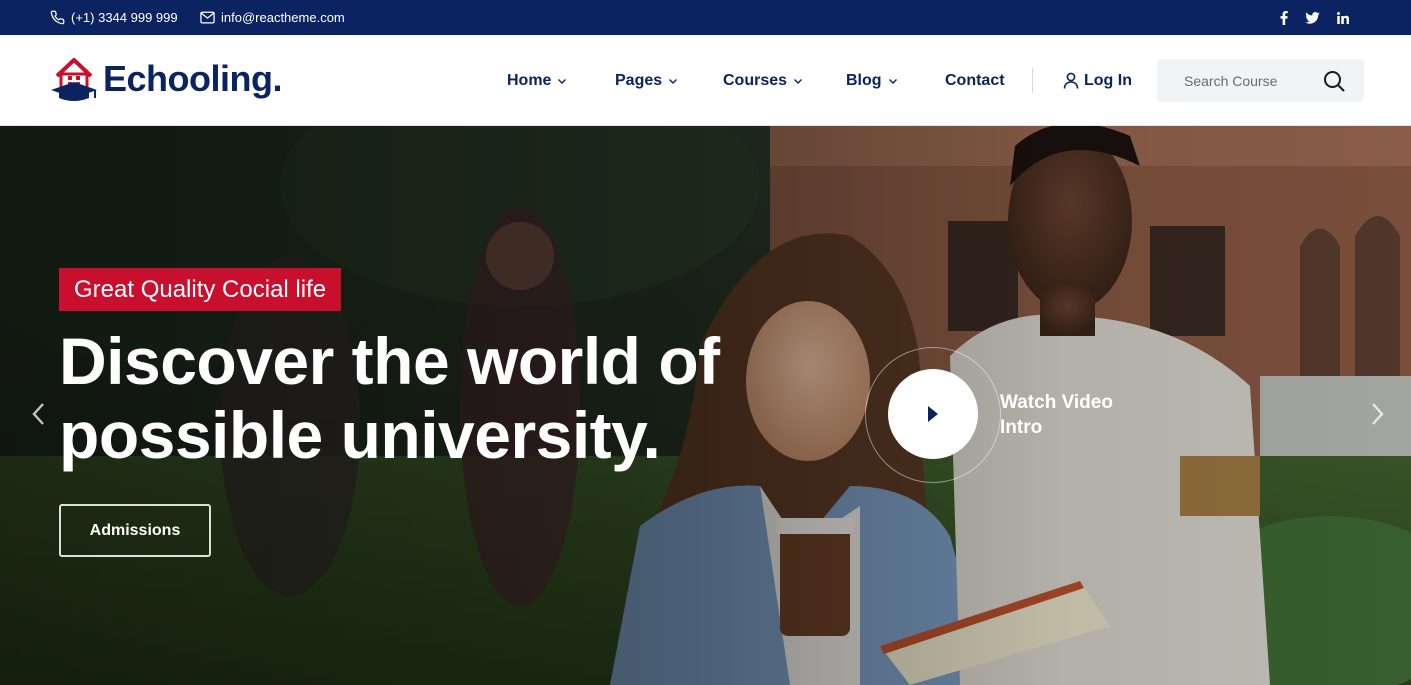 The height and width of the screenshot is (685, 1411). I want to click on play-video-button, so click(933, 414).